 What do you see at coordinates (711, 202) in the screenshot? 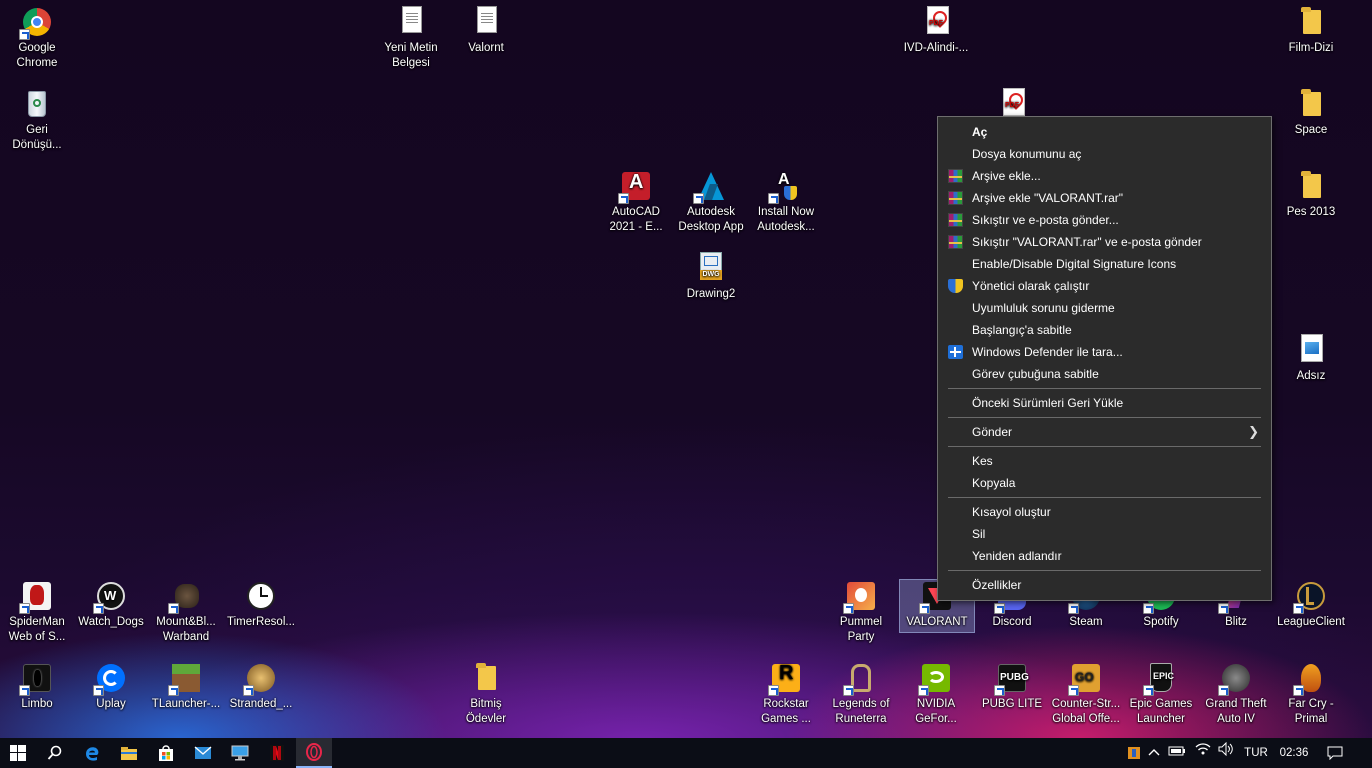
I see `desktop-icon-autodesk-desktop-app: Autodesk Desktop App` at bounding box center [711, 202].